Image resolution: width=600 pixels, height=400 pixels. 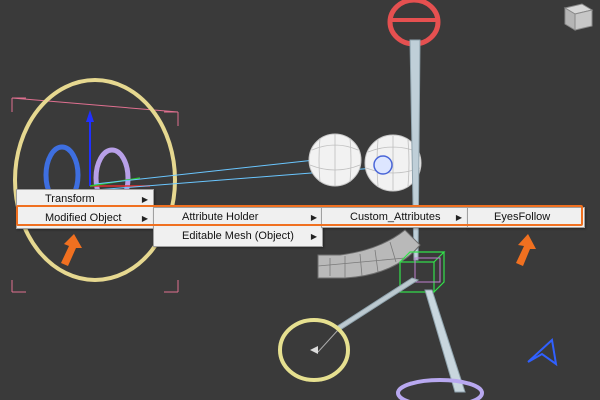 What do you see at coordinates (70, 199) in the screenshot?
I see `menu-item-label: Transform` at bounding box center [70, 199].